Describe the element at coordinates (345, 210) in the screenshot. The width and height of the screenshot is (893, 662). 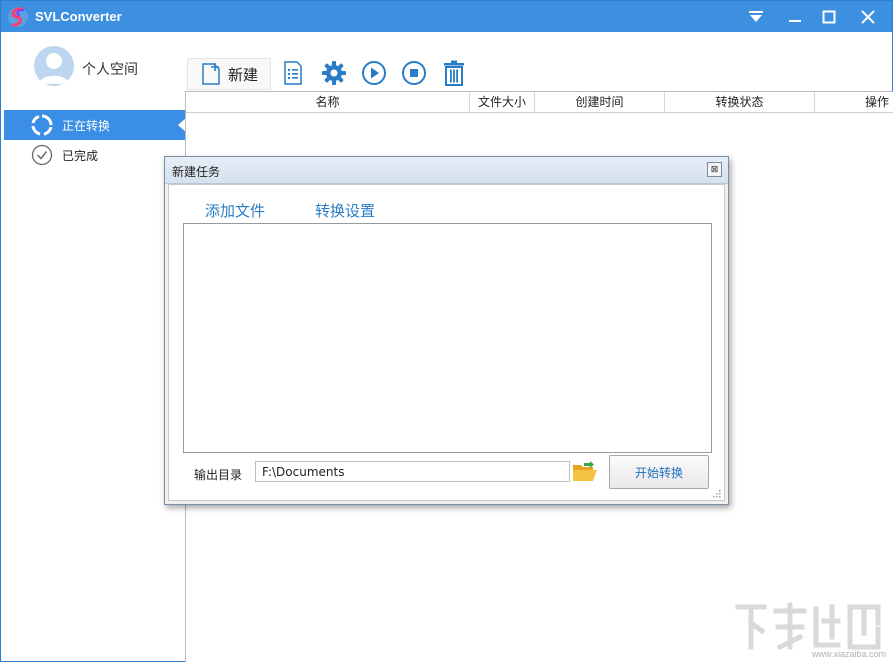
I see `tab-convert-settings: 转换设置` at that location.